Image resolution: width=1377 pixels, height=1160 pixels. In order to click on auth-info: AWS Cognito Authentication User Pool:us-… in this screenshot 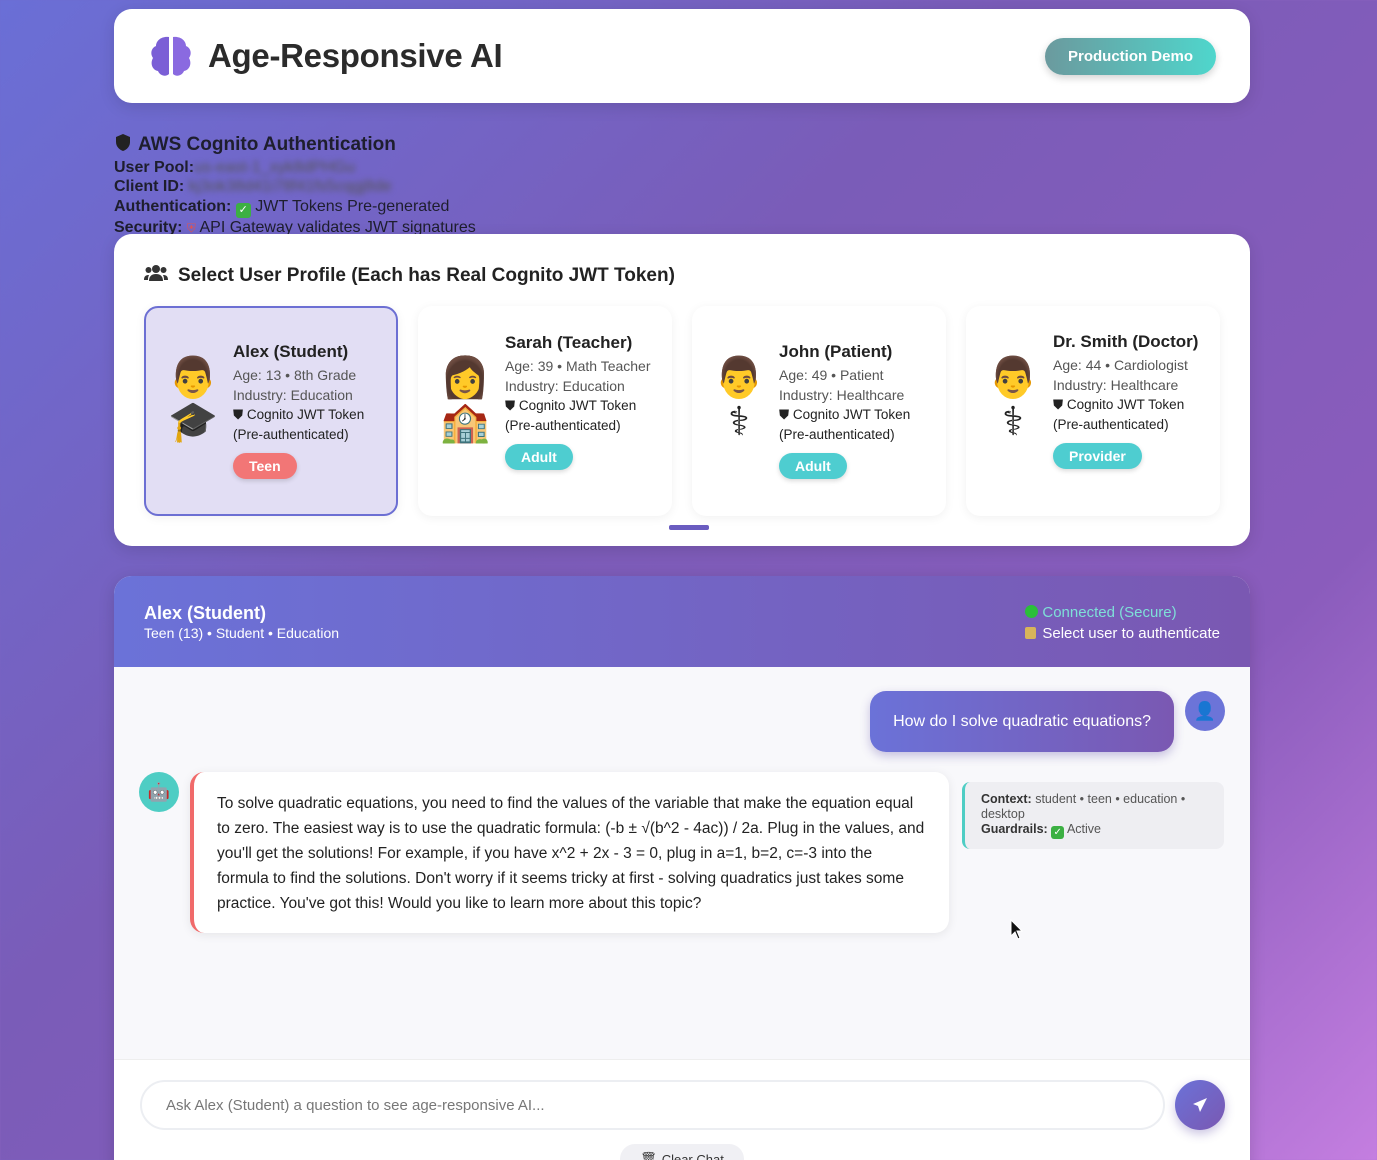, I will do `click(295, 184)`.